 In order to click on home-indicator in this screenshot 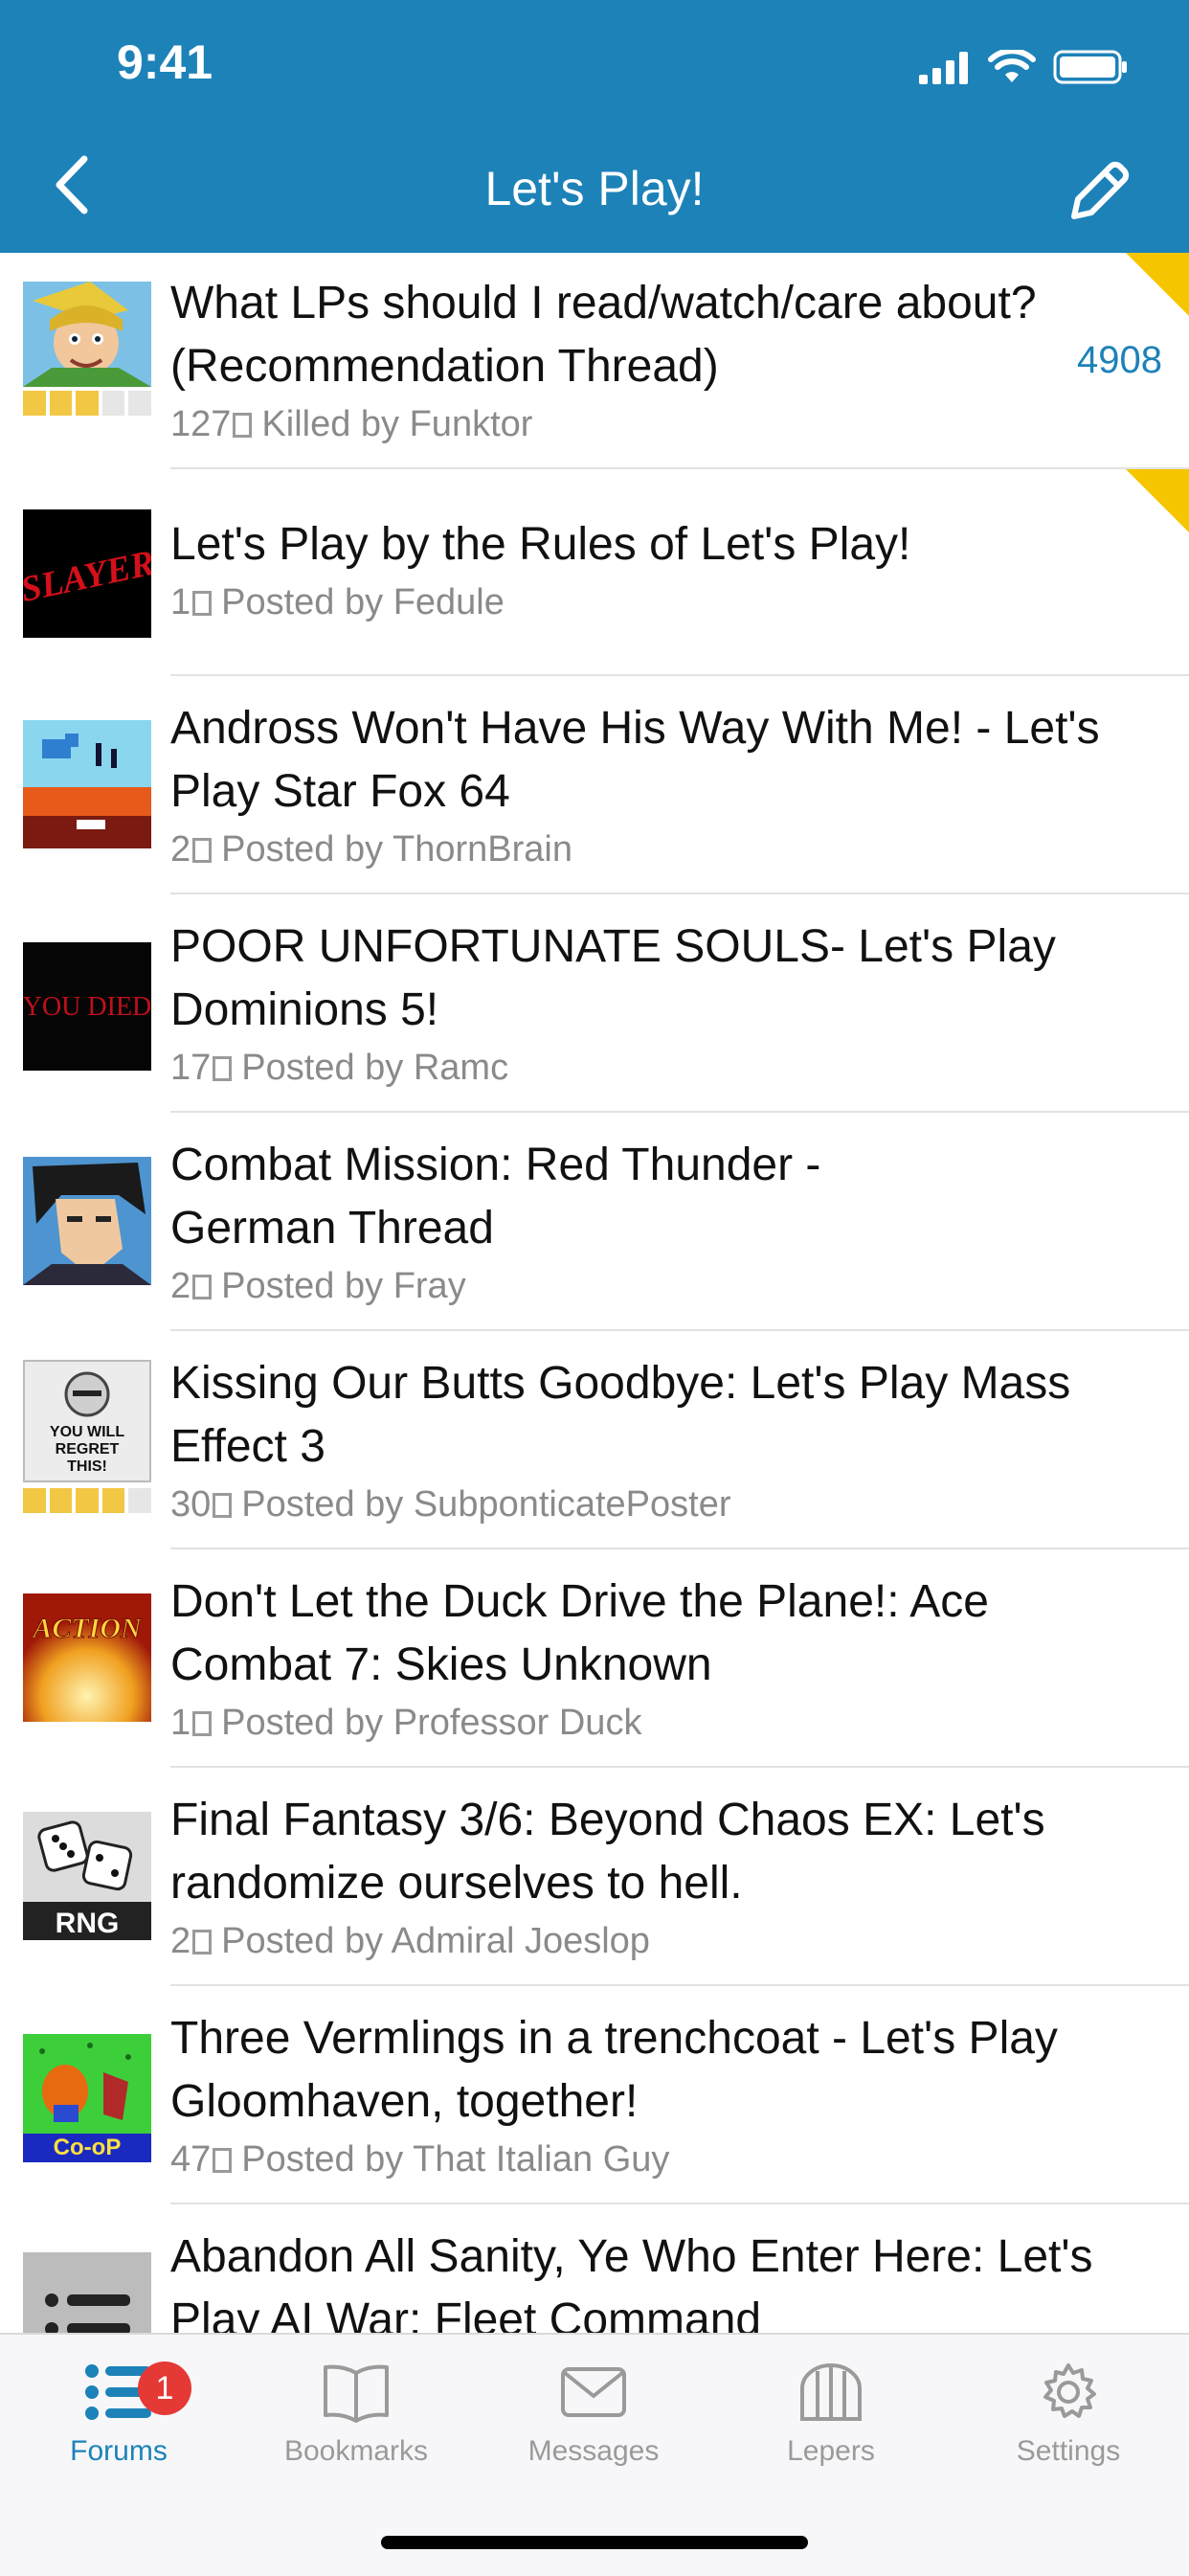, I will do `click(594, 2542)`.